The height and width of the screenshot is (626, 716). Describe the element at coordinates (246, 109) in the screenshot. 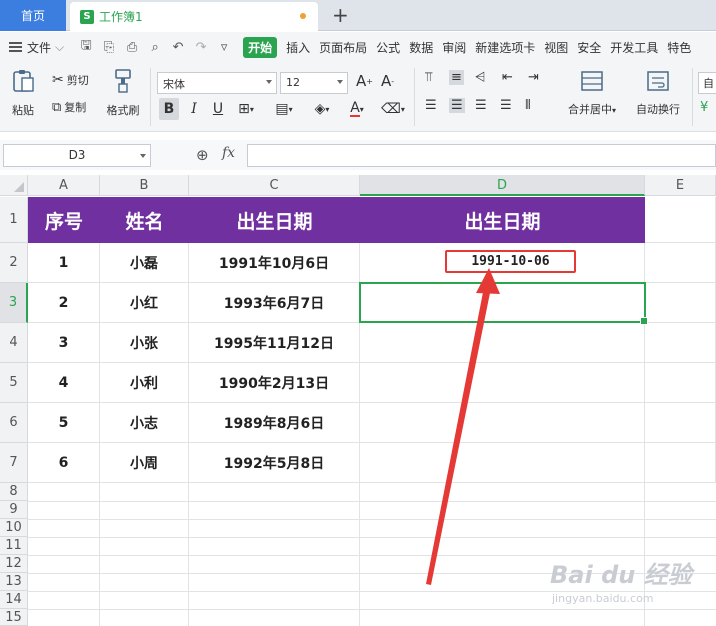

I see `borders-icon: ⊞ ▾` at that location.